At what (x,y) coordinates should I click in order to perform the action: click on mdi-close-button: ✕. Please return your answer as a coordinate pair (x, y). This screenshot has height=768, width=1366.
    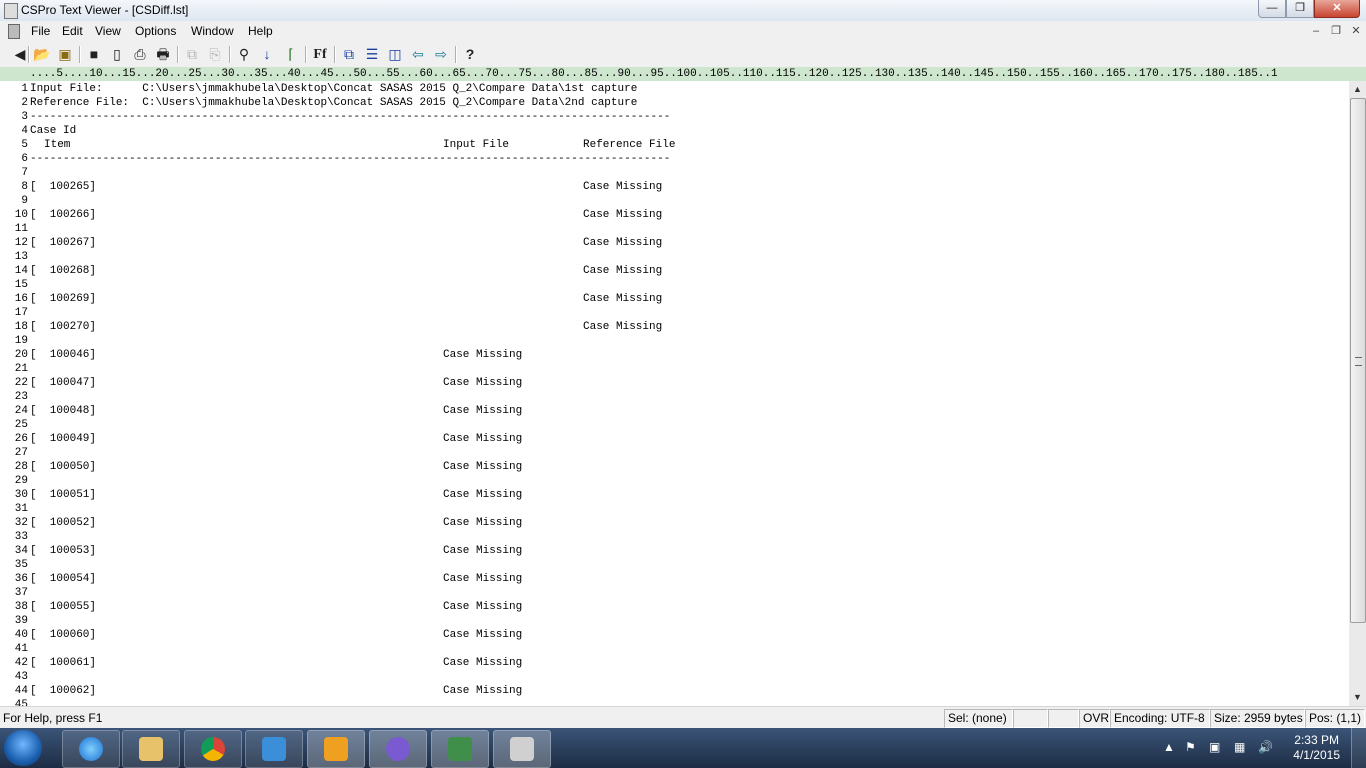
    Looking at the image, I should click on (1356, 31).